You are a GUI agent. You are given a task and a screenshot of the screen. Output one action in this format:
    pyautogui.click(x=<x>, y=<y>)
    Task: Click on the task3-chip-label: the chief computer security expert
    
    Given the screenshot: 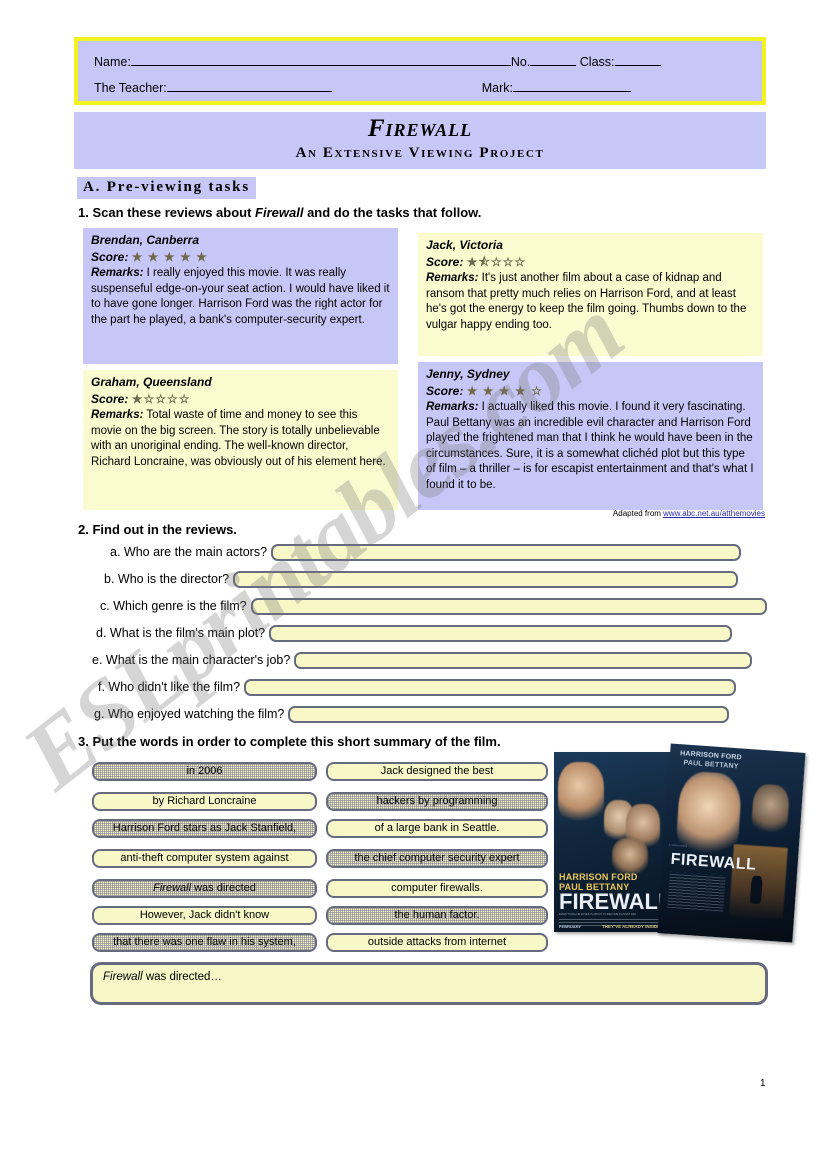 What is the action you would take?
    pyautogui.click(x=437, y=858)
    